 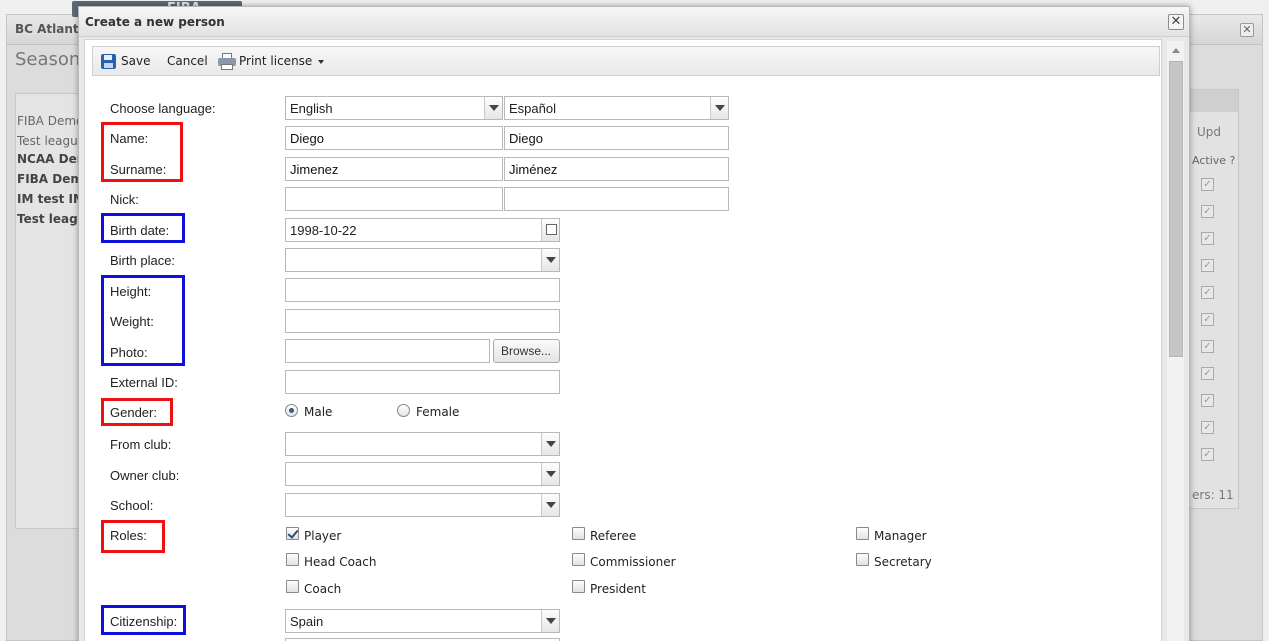 I want to click on surname-secondary-input: Jiménez, so click(x=616, y=169).